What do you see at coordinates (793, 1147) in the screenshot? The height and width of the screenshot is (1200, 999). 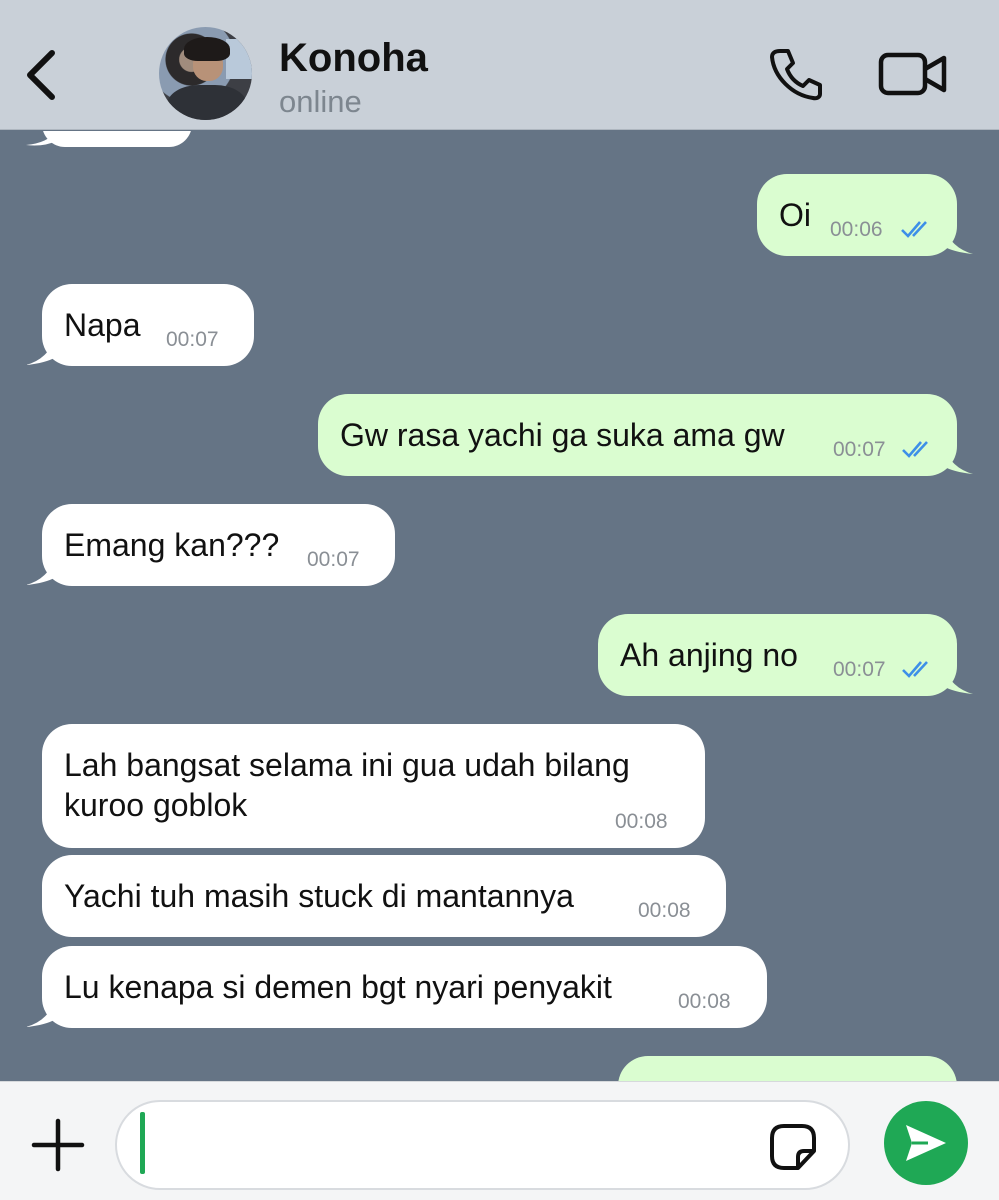 I see `sticker-icon` at bounding box center [793, 1147].